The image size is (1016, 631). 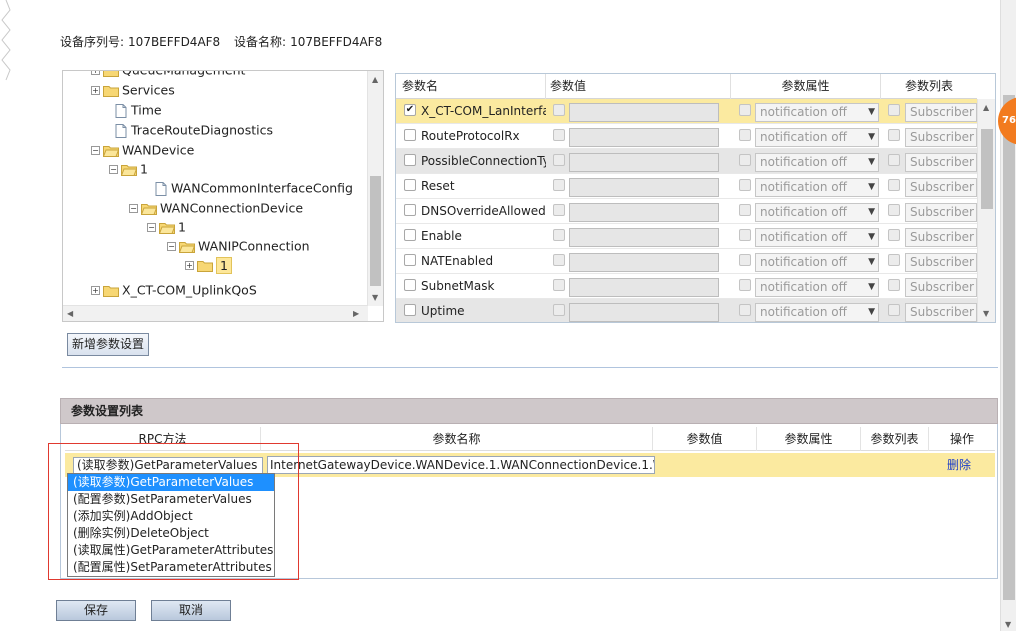 What do you see at coordinates (208, 265) in the screenshot?
I see `tree-node: +1` at bounding box center [208, 265].